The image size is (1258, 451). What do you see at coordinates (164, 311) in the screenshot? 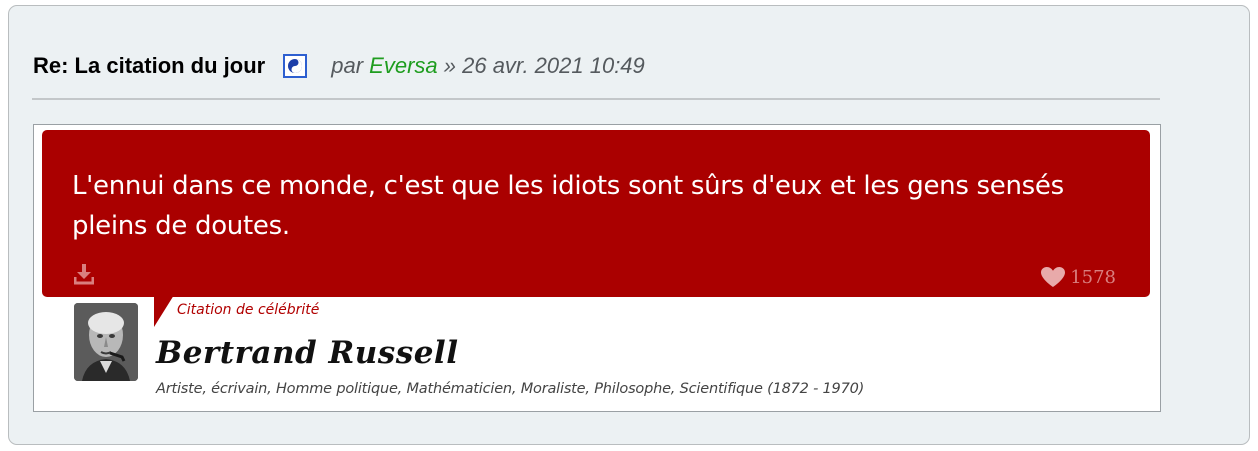
I see `category-tag-notch` at bounding box center [164, 311].